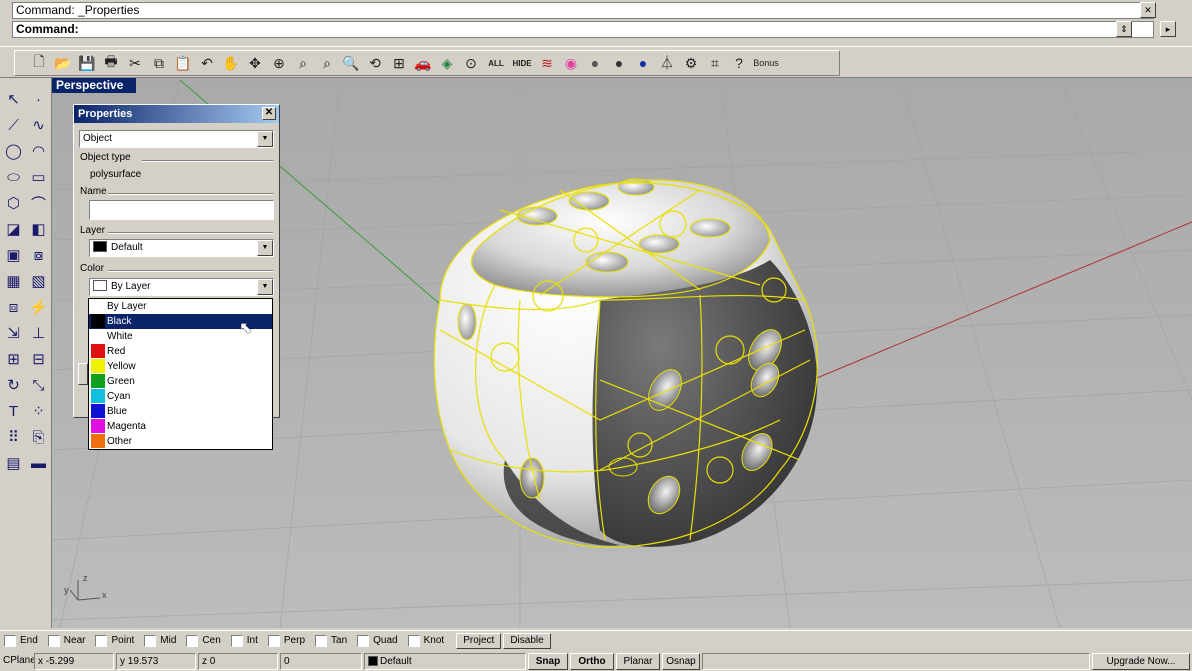 Image resolution: width=1192 pixels, height=671 pixels. I want to click on color-option-cyan: Cyan, so click(180, 396).